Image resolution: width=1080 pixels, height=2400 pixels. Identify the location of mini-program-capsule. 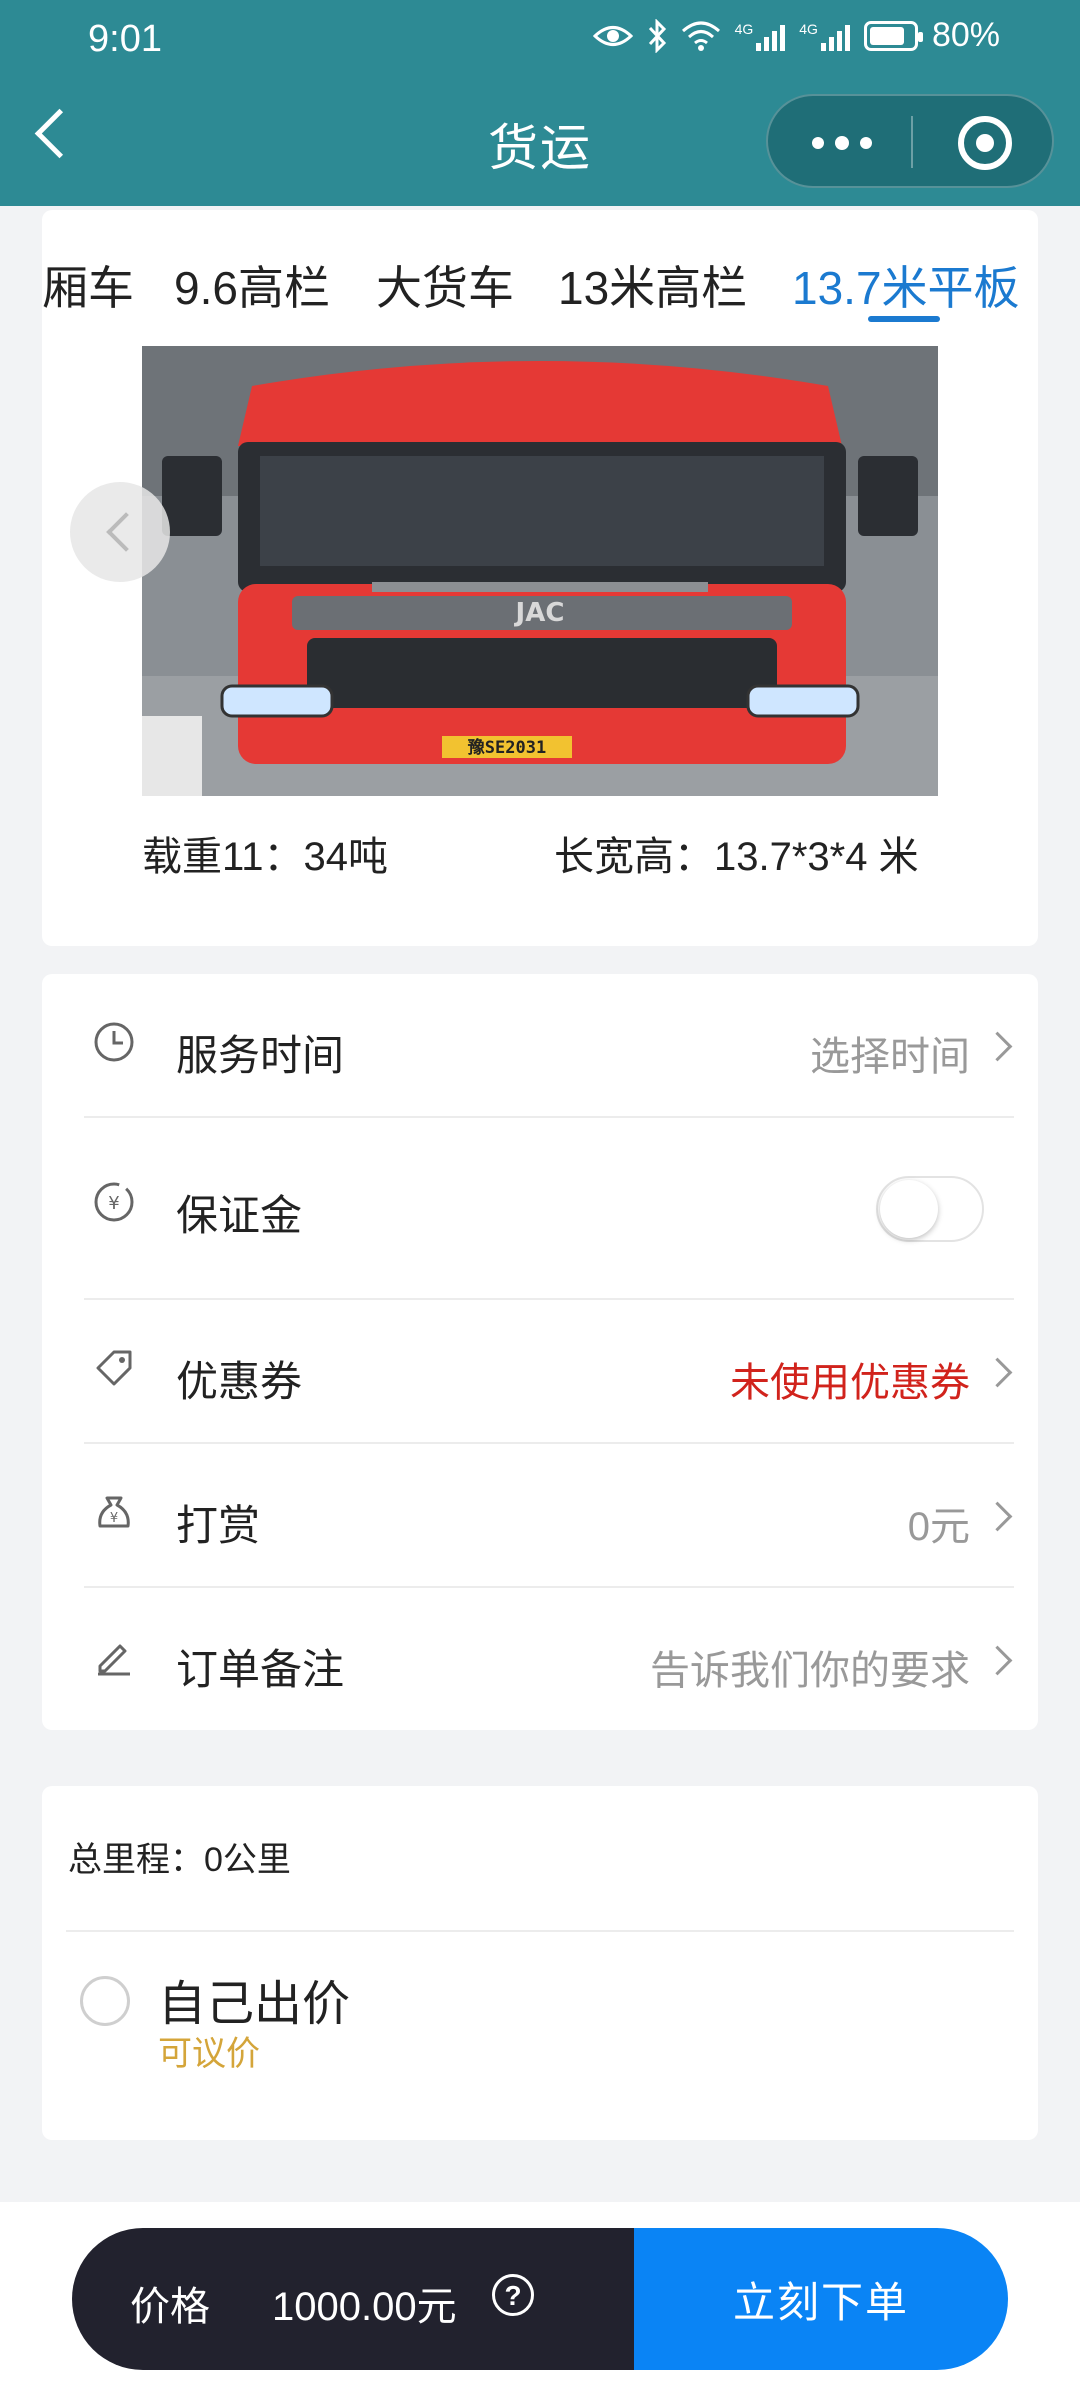
(910, 141).